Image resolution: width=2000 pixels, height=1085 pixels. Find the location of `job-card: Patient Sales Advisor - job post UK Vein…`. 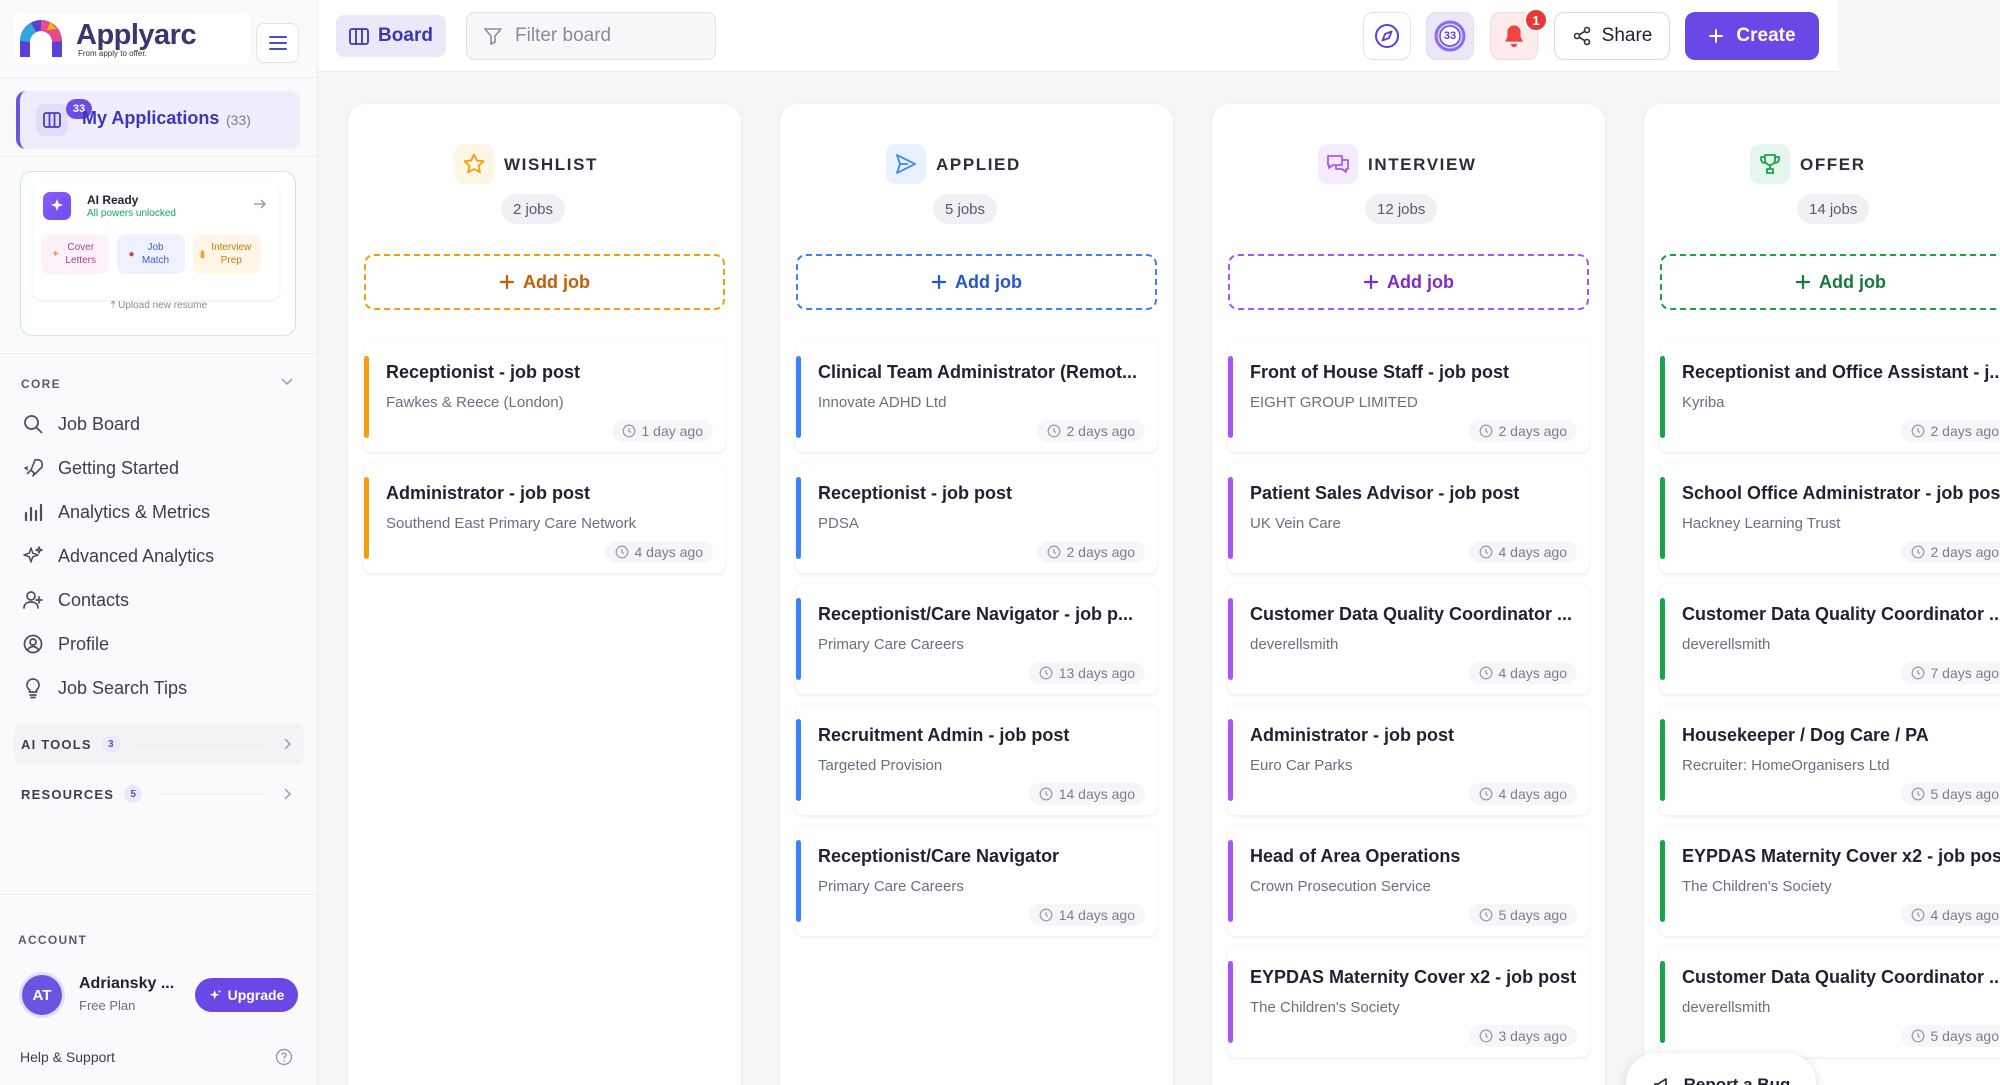

job-card: Patient Sales Advisor - job post UK Vein… is located at coordinates (1408, 518).